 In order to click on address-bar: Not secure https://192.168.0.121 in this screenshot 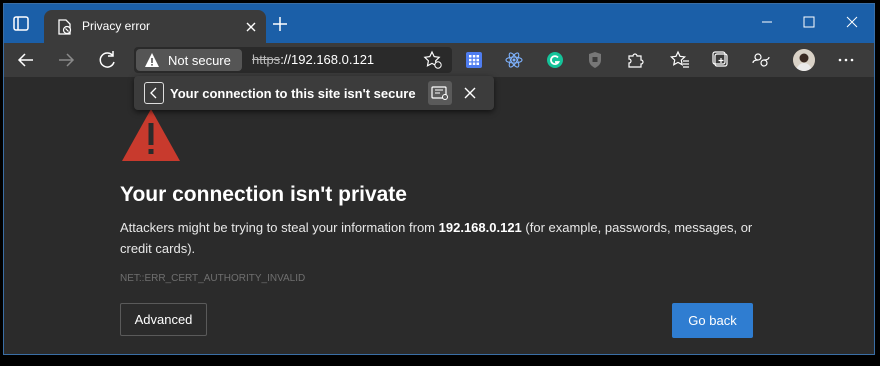, I will do `click(293, 60)`.